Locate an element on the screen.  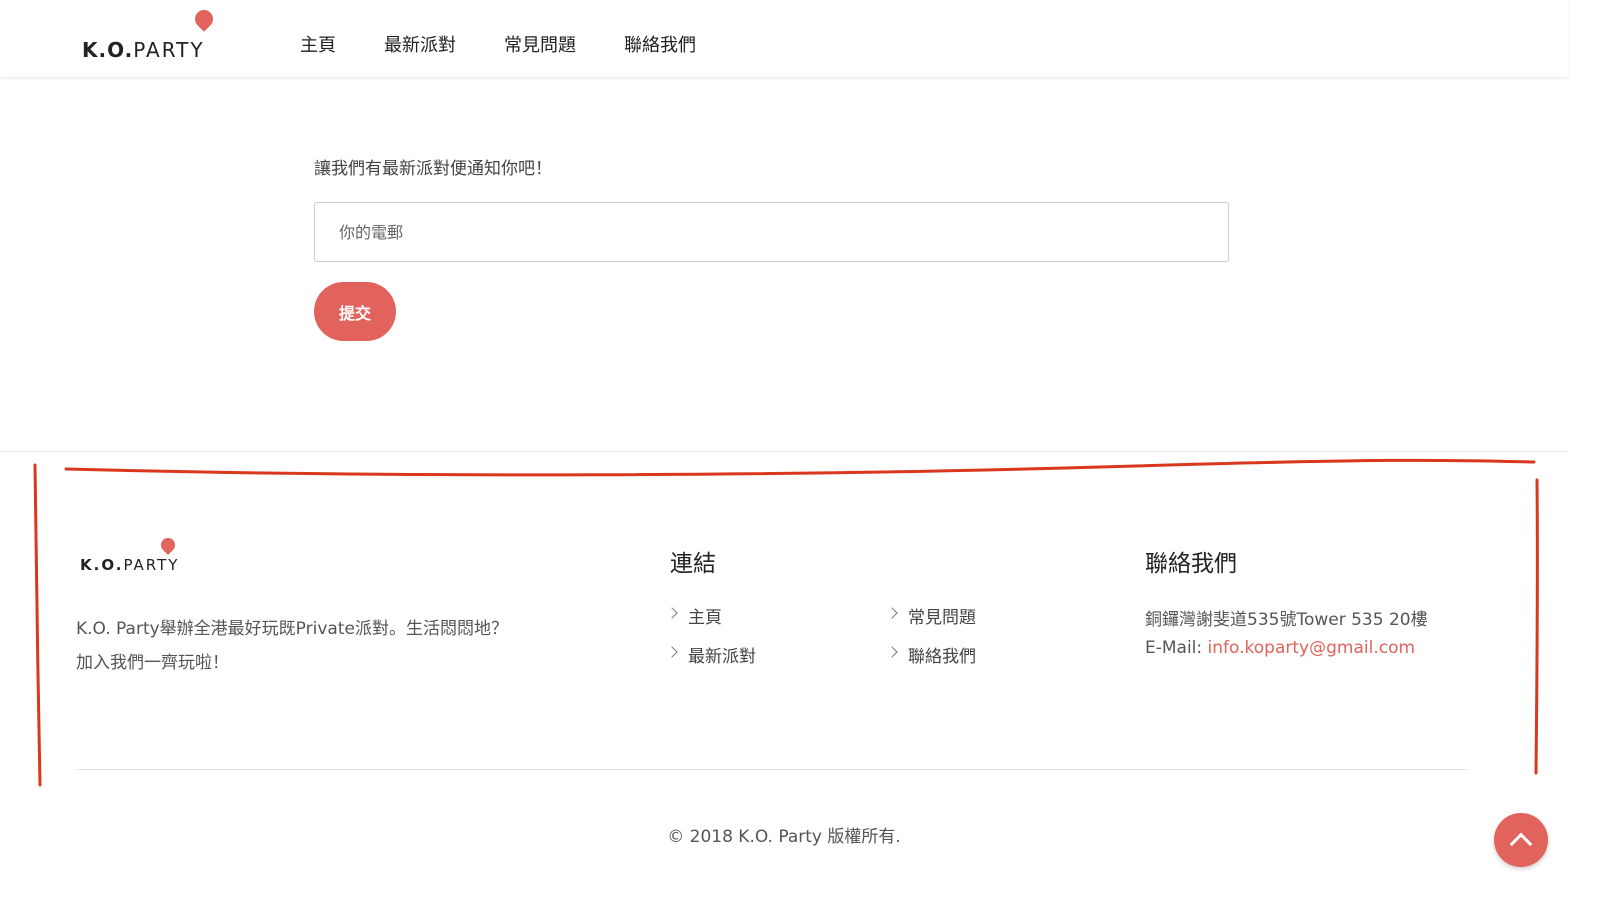
submit-button: 提交 is located at coordinates (355, 311).